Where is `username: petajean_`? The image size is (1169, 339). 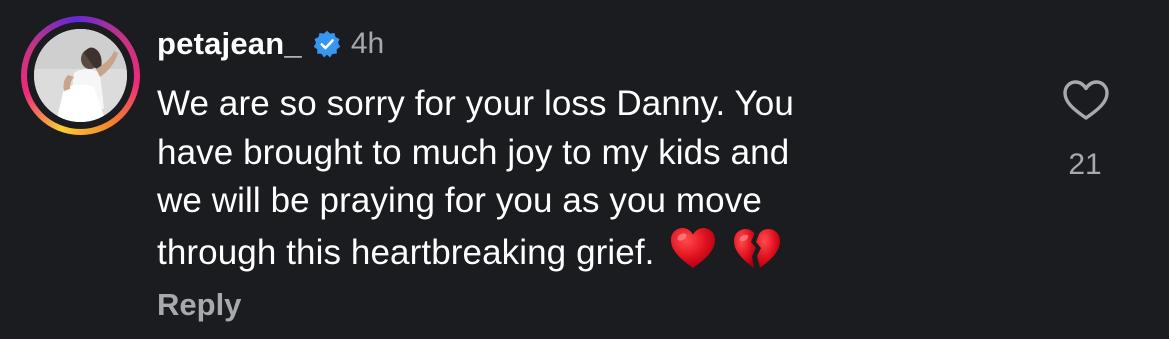
username: petajean_ is located at coordinates (229, 44).